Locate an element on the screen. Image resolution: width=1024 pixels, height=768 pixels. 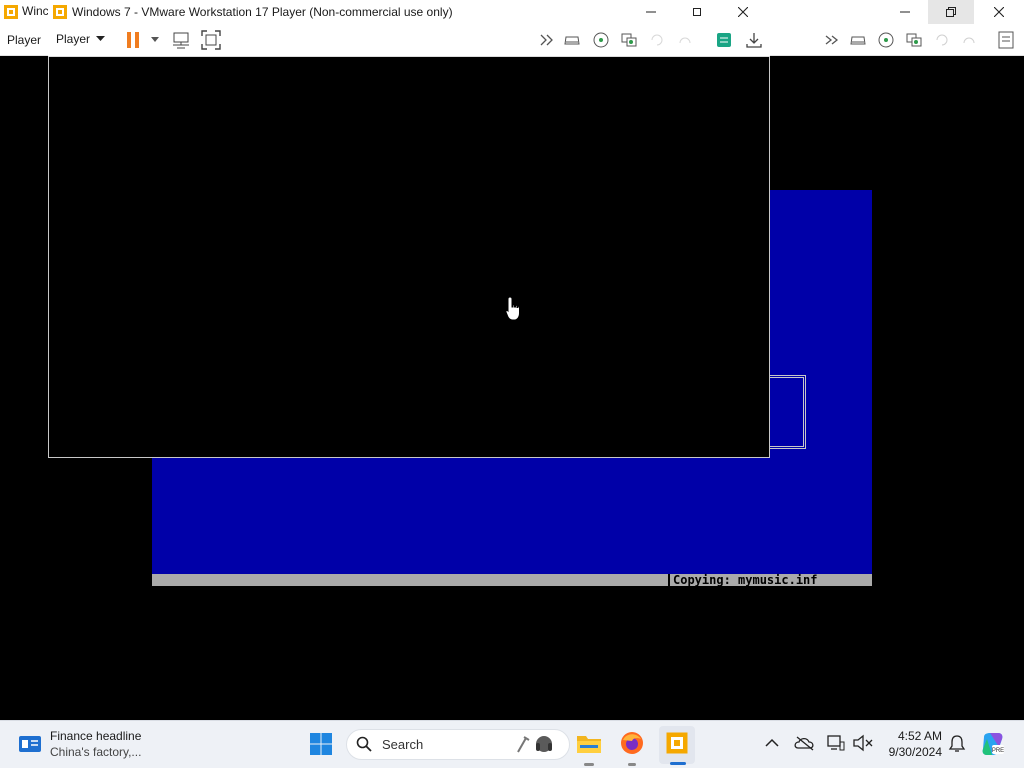
search-icon is located at coordinates (364, 744).